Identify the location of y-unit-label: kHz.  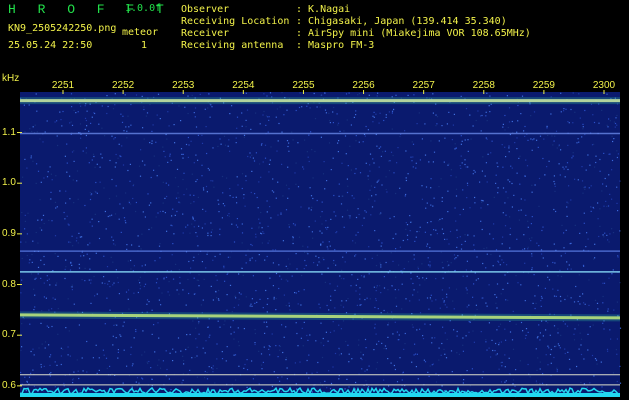
(11, 78).